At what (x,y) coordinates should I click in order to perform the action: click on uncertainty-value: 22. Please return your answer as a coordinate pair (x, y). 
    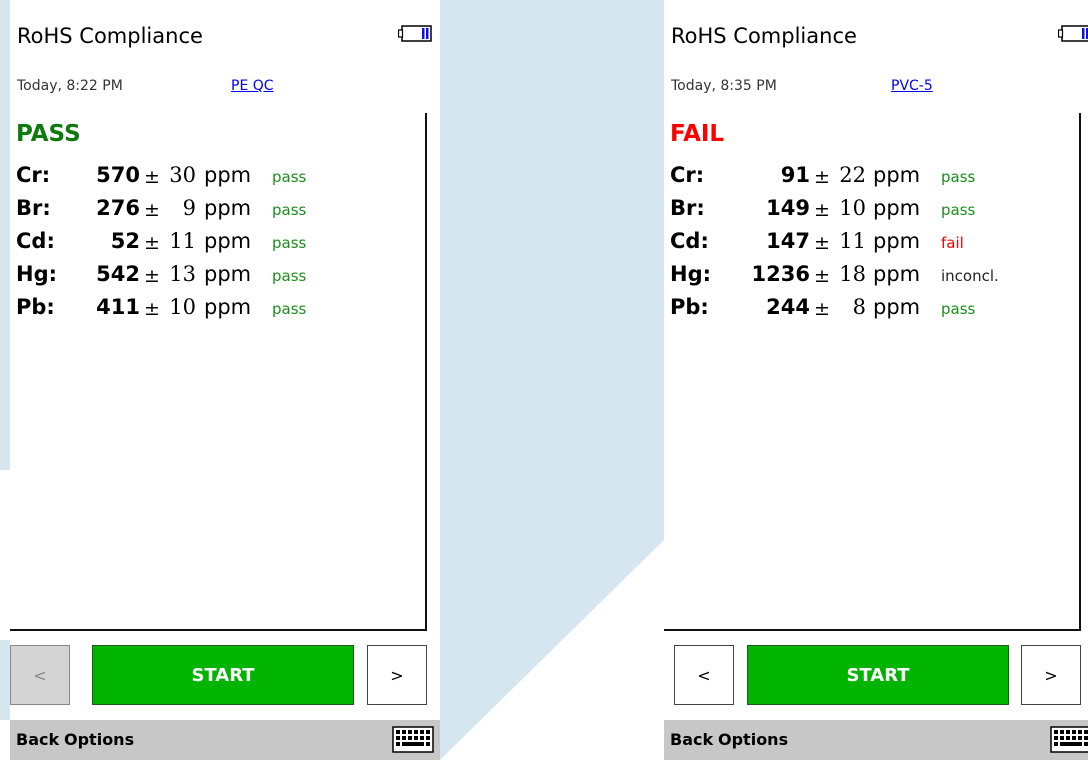
    Looking at the image, I should click on (852, 175).